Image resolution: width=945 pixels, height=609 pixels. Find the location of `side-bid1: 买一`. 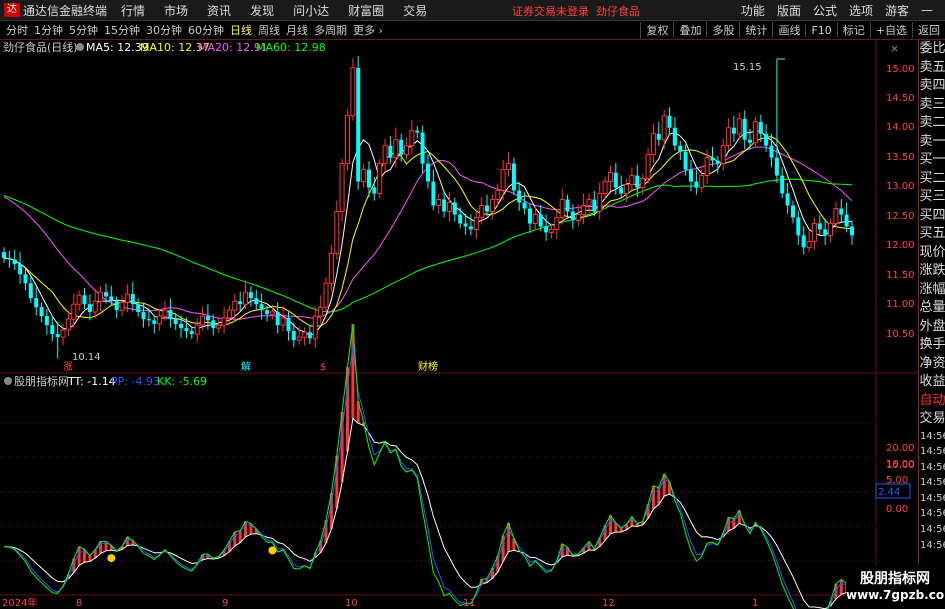

side-bid1: 买一 is located at coordinates (932, 160).